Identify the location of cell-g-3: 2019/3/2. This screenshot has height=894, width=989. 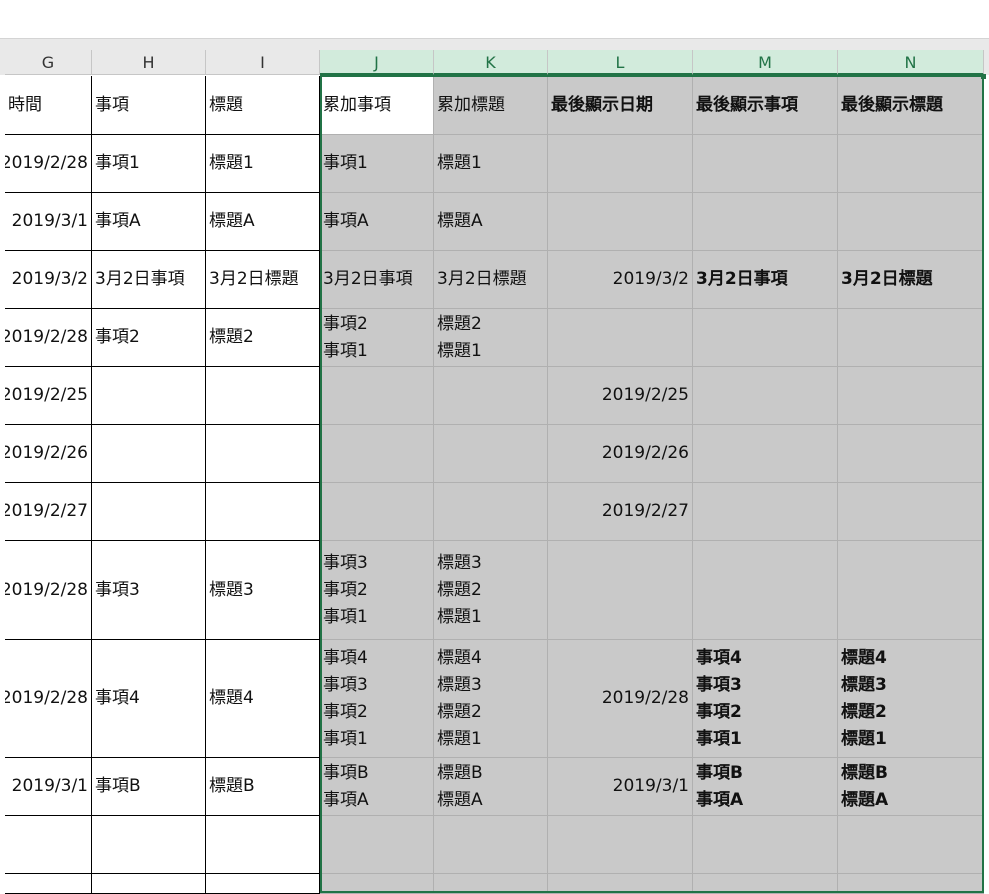
(48, 280).